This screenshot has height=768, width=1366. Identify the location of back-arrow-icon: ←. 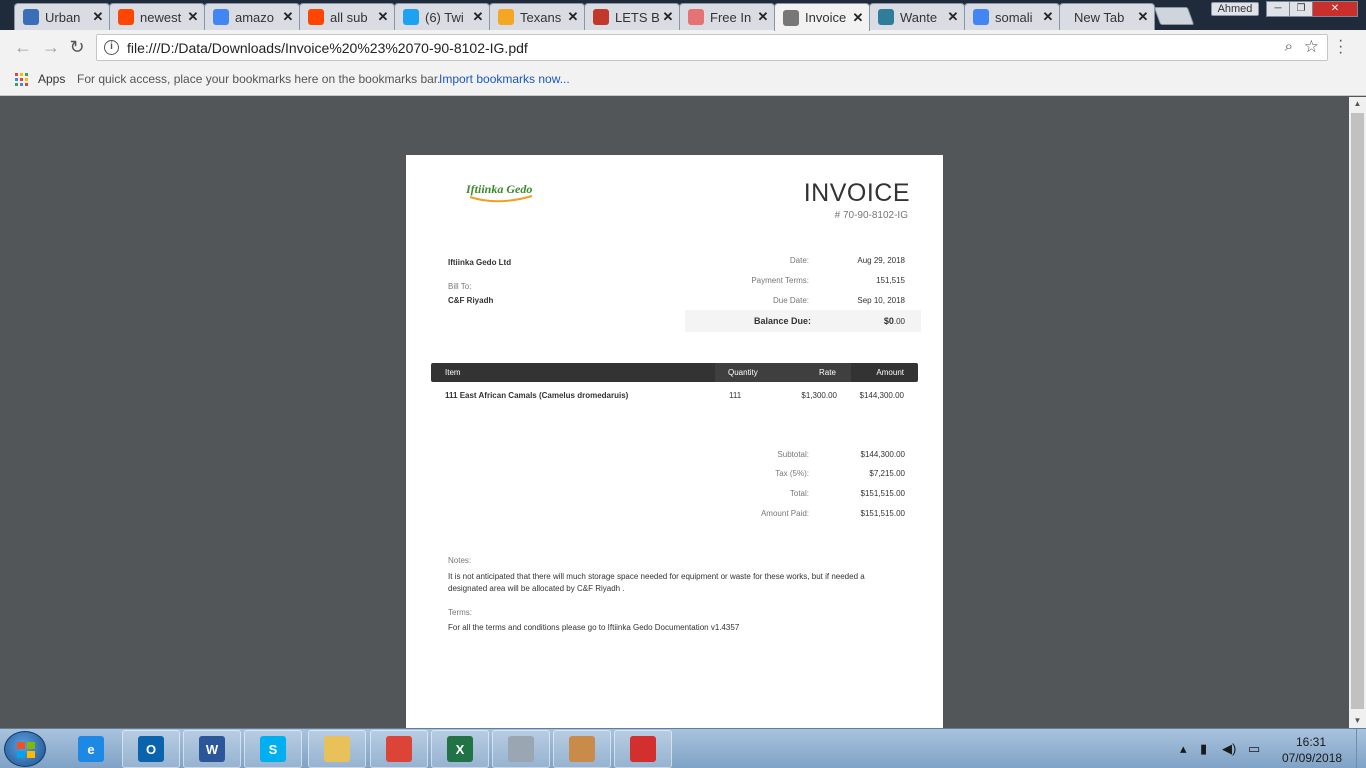
(23, 47).